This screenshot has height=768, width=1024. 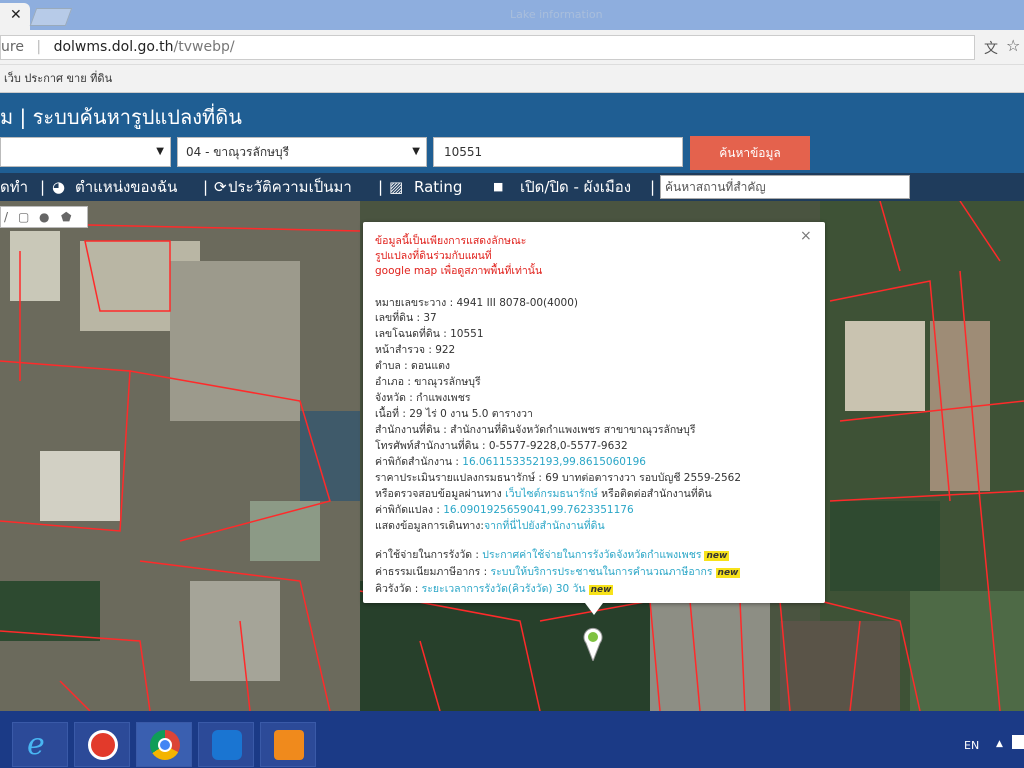 I want to click on url-field: ure | dolwms.dol.go.th/tvwebp/, so click(x=487, y=47).